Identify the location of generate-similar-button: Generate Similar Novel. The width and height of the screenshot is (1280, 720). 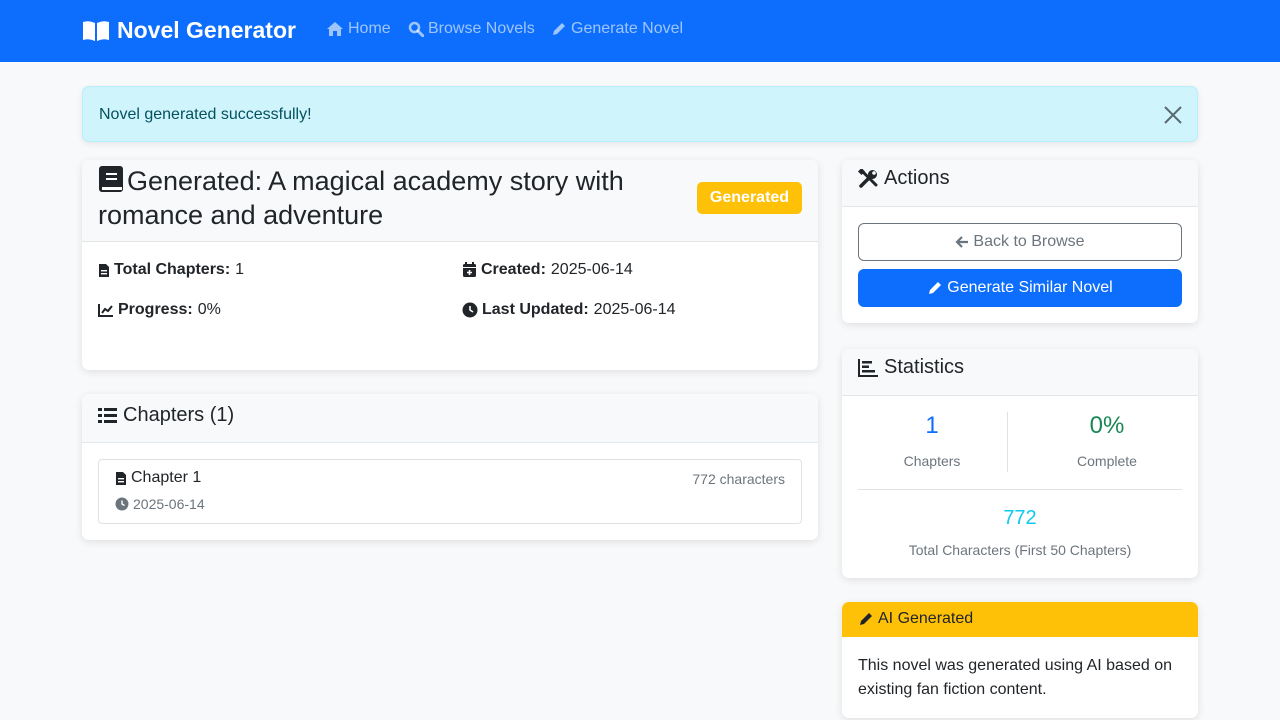
(1020, 288).